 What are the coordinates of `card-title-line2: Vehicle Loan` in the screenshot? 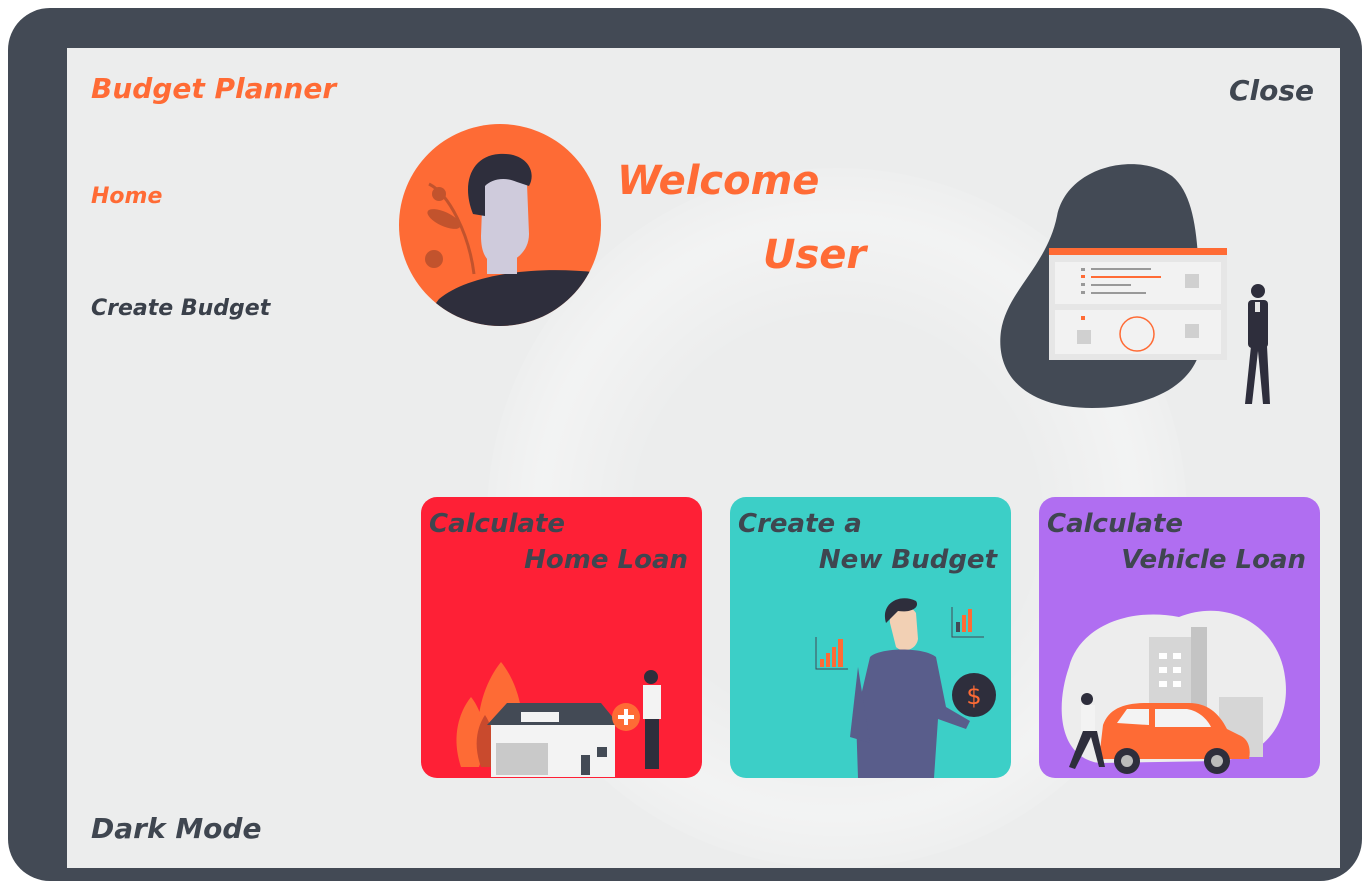 It's located at (1213, 560).